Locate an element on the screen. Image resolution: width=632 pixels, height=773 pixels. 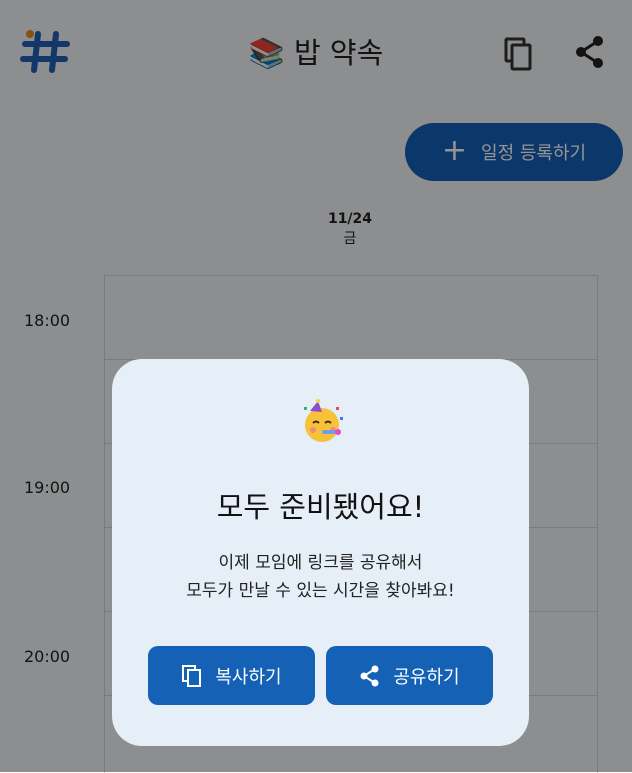
copy-button: 복사하기 is located at coordinates (231, 675).